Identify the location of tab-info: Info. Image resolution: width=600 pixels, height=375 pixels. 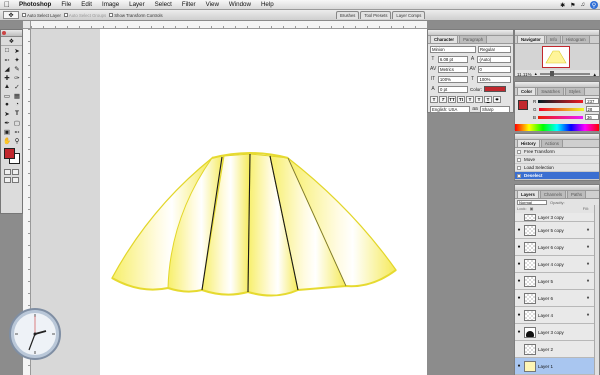
(553, 39).